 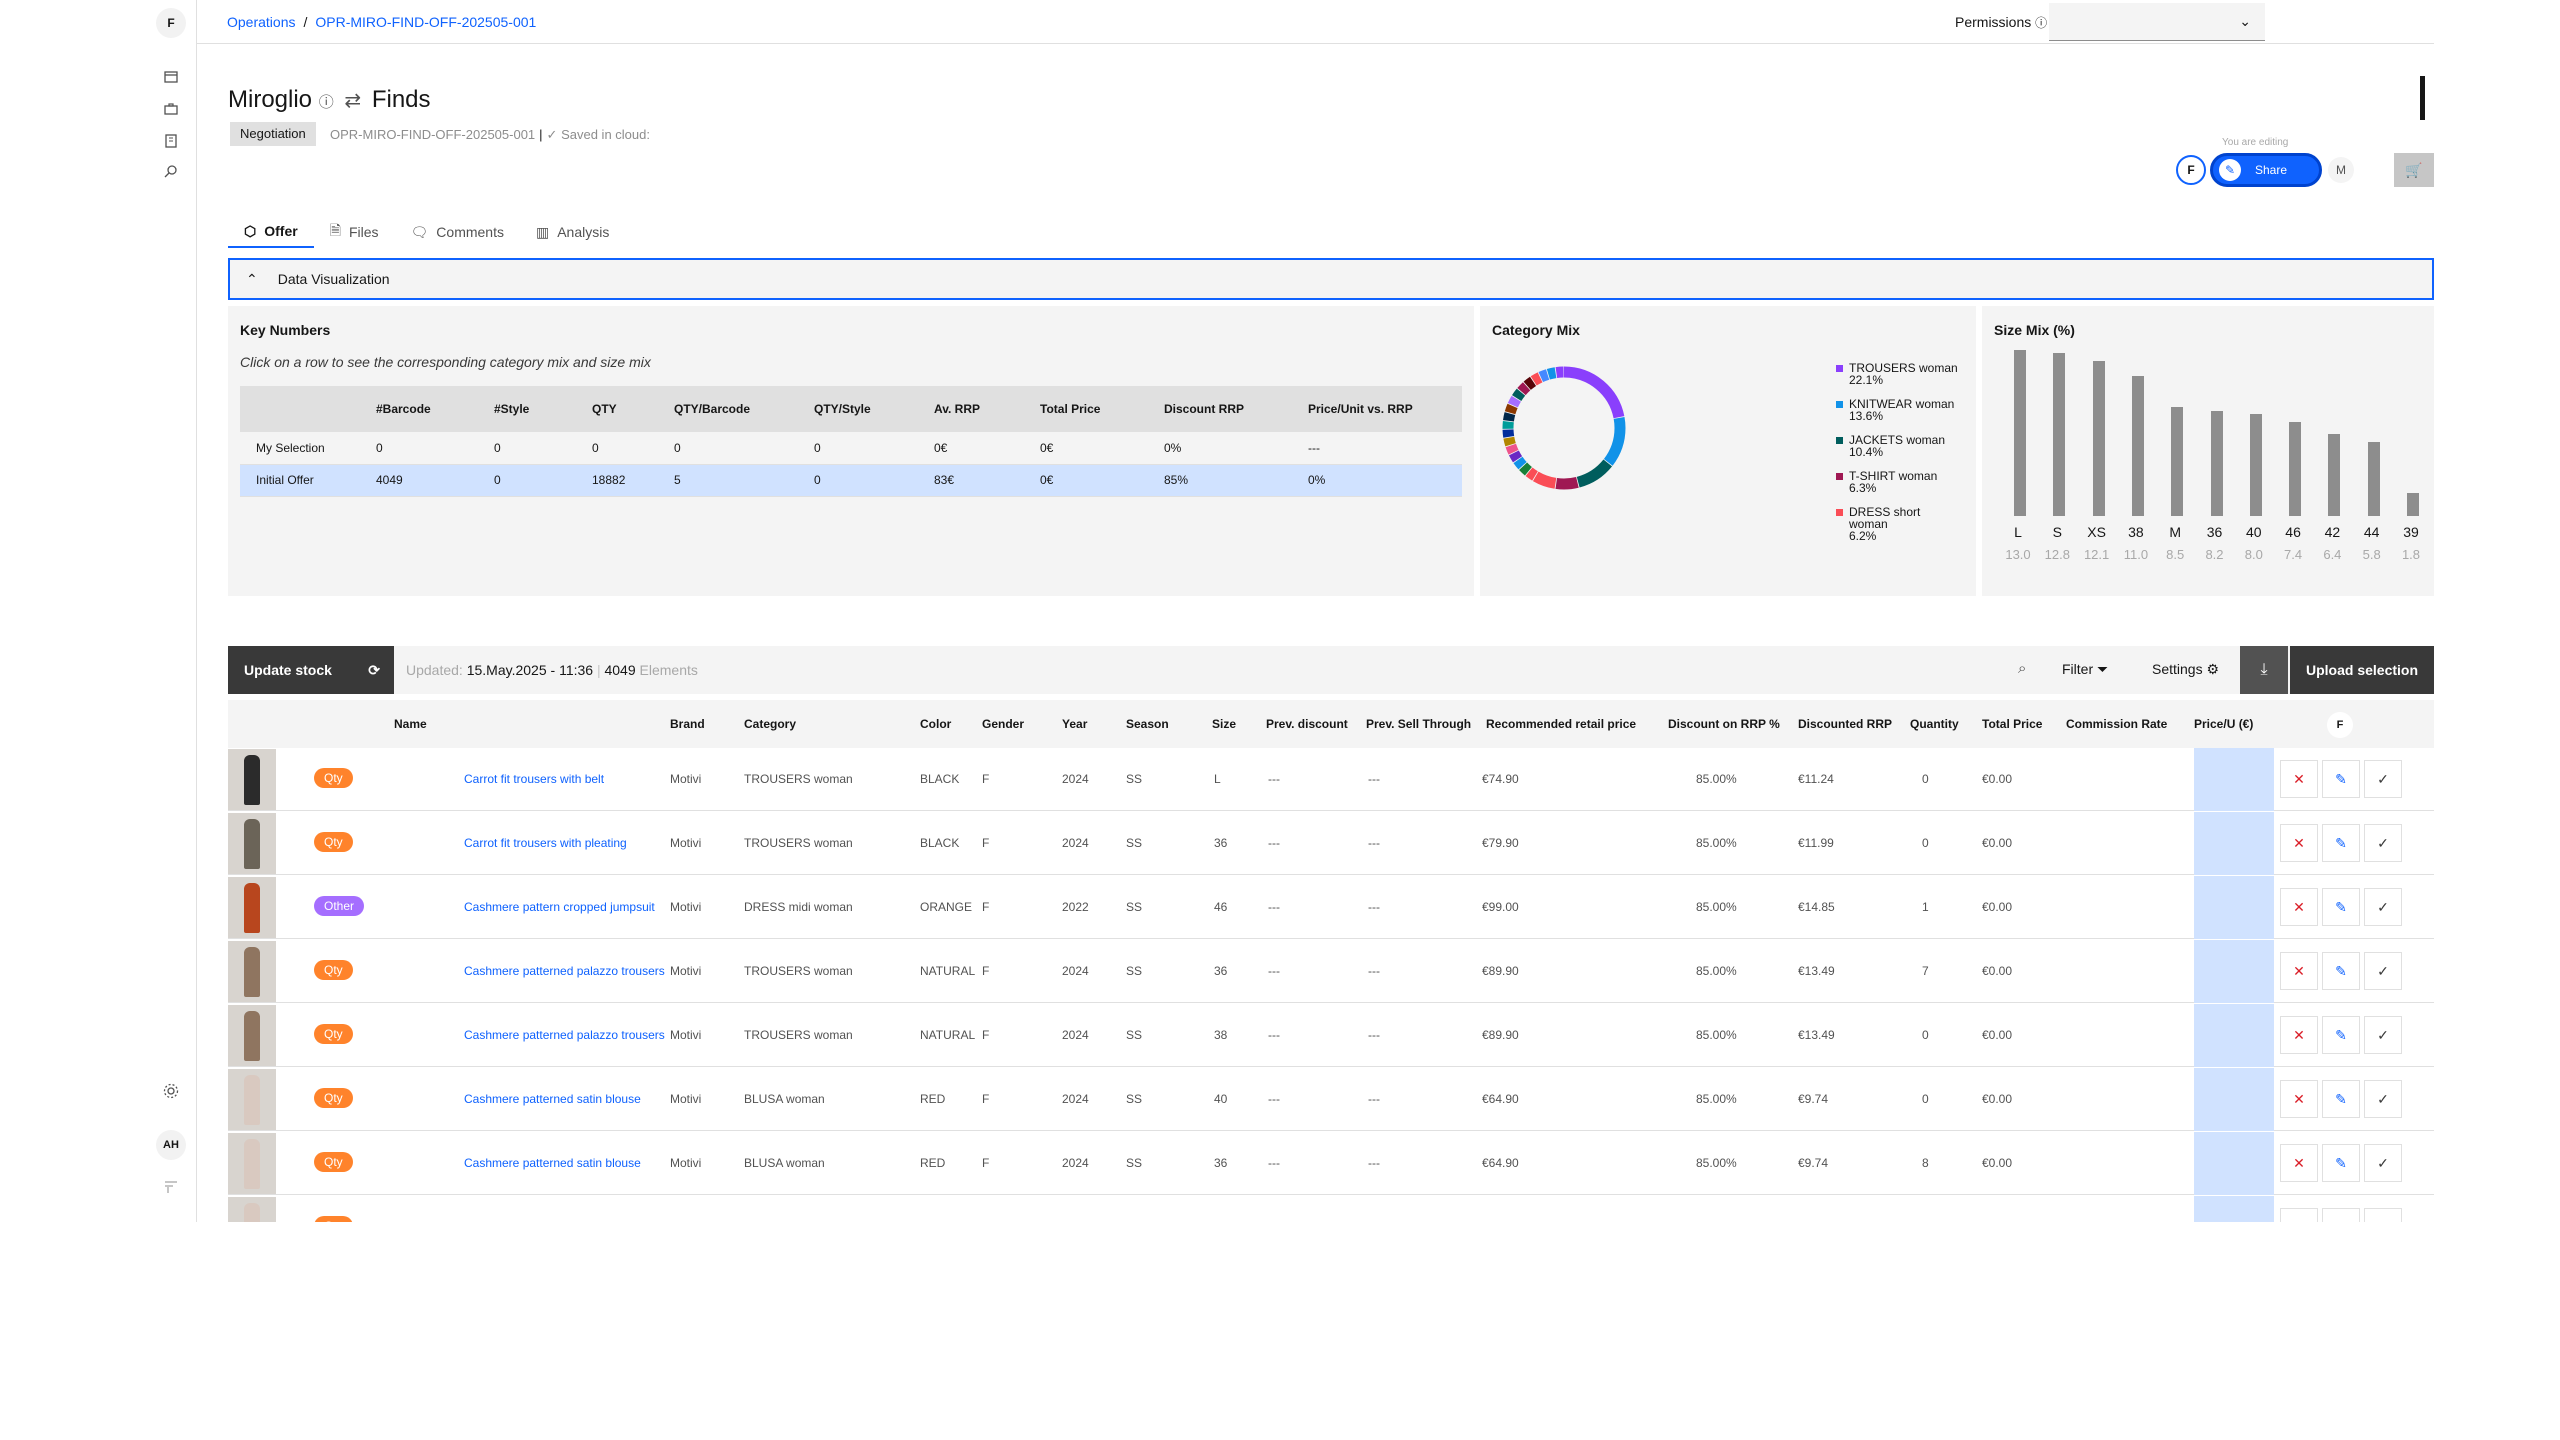 I want to click on workspace-avatar: F, so click(x=171, y=23).